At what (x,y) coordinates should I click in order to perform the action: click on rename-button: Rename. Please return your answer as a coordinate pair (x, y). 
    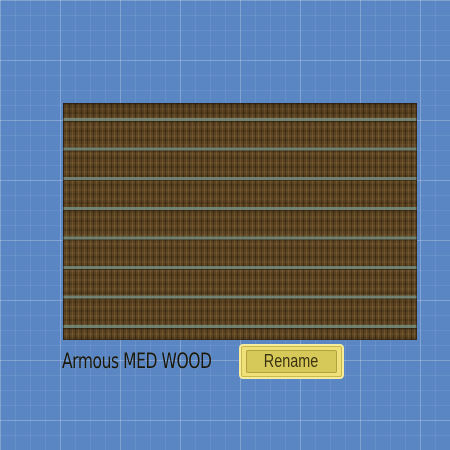
    Looking at the image, I should click on (291, 361).